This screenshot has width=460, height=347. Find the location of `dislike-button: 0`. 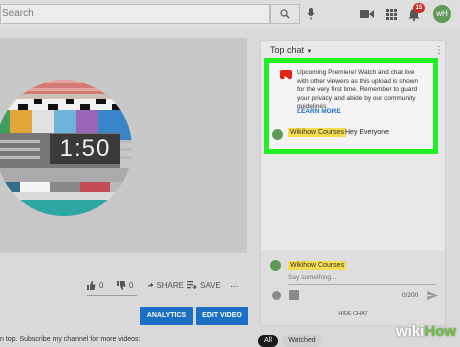

dislike-button: 0 is located at coordinates (130, 285).